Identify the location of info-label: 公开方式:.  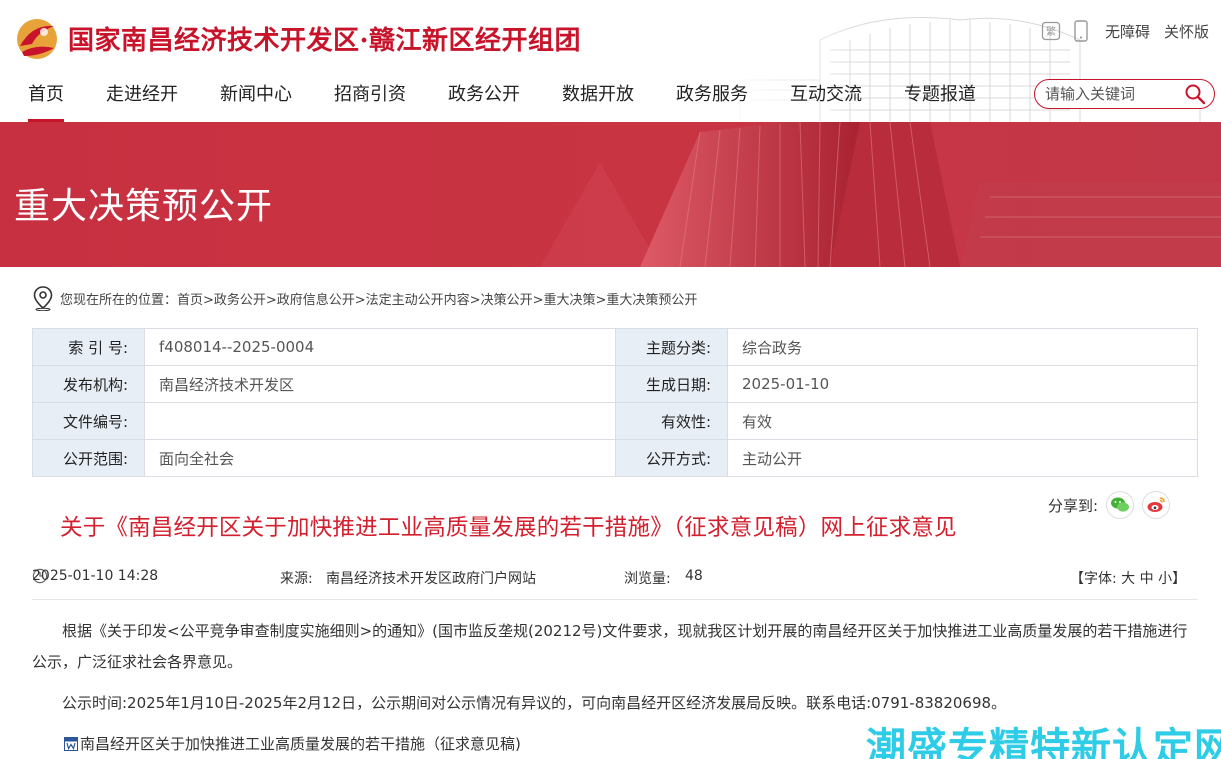
(671, 458).